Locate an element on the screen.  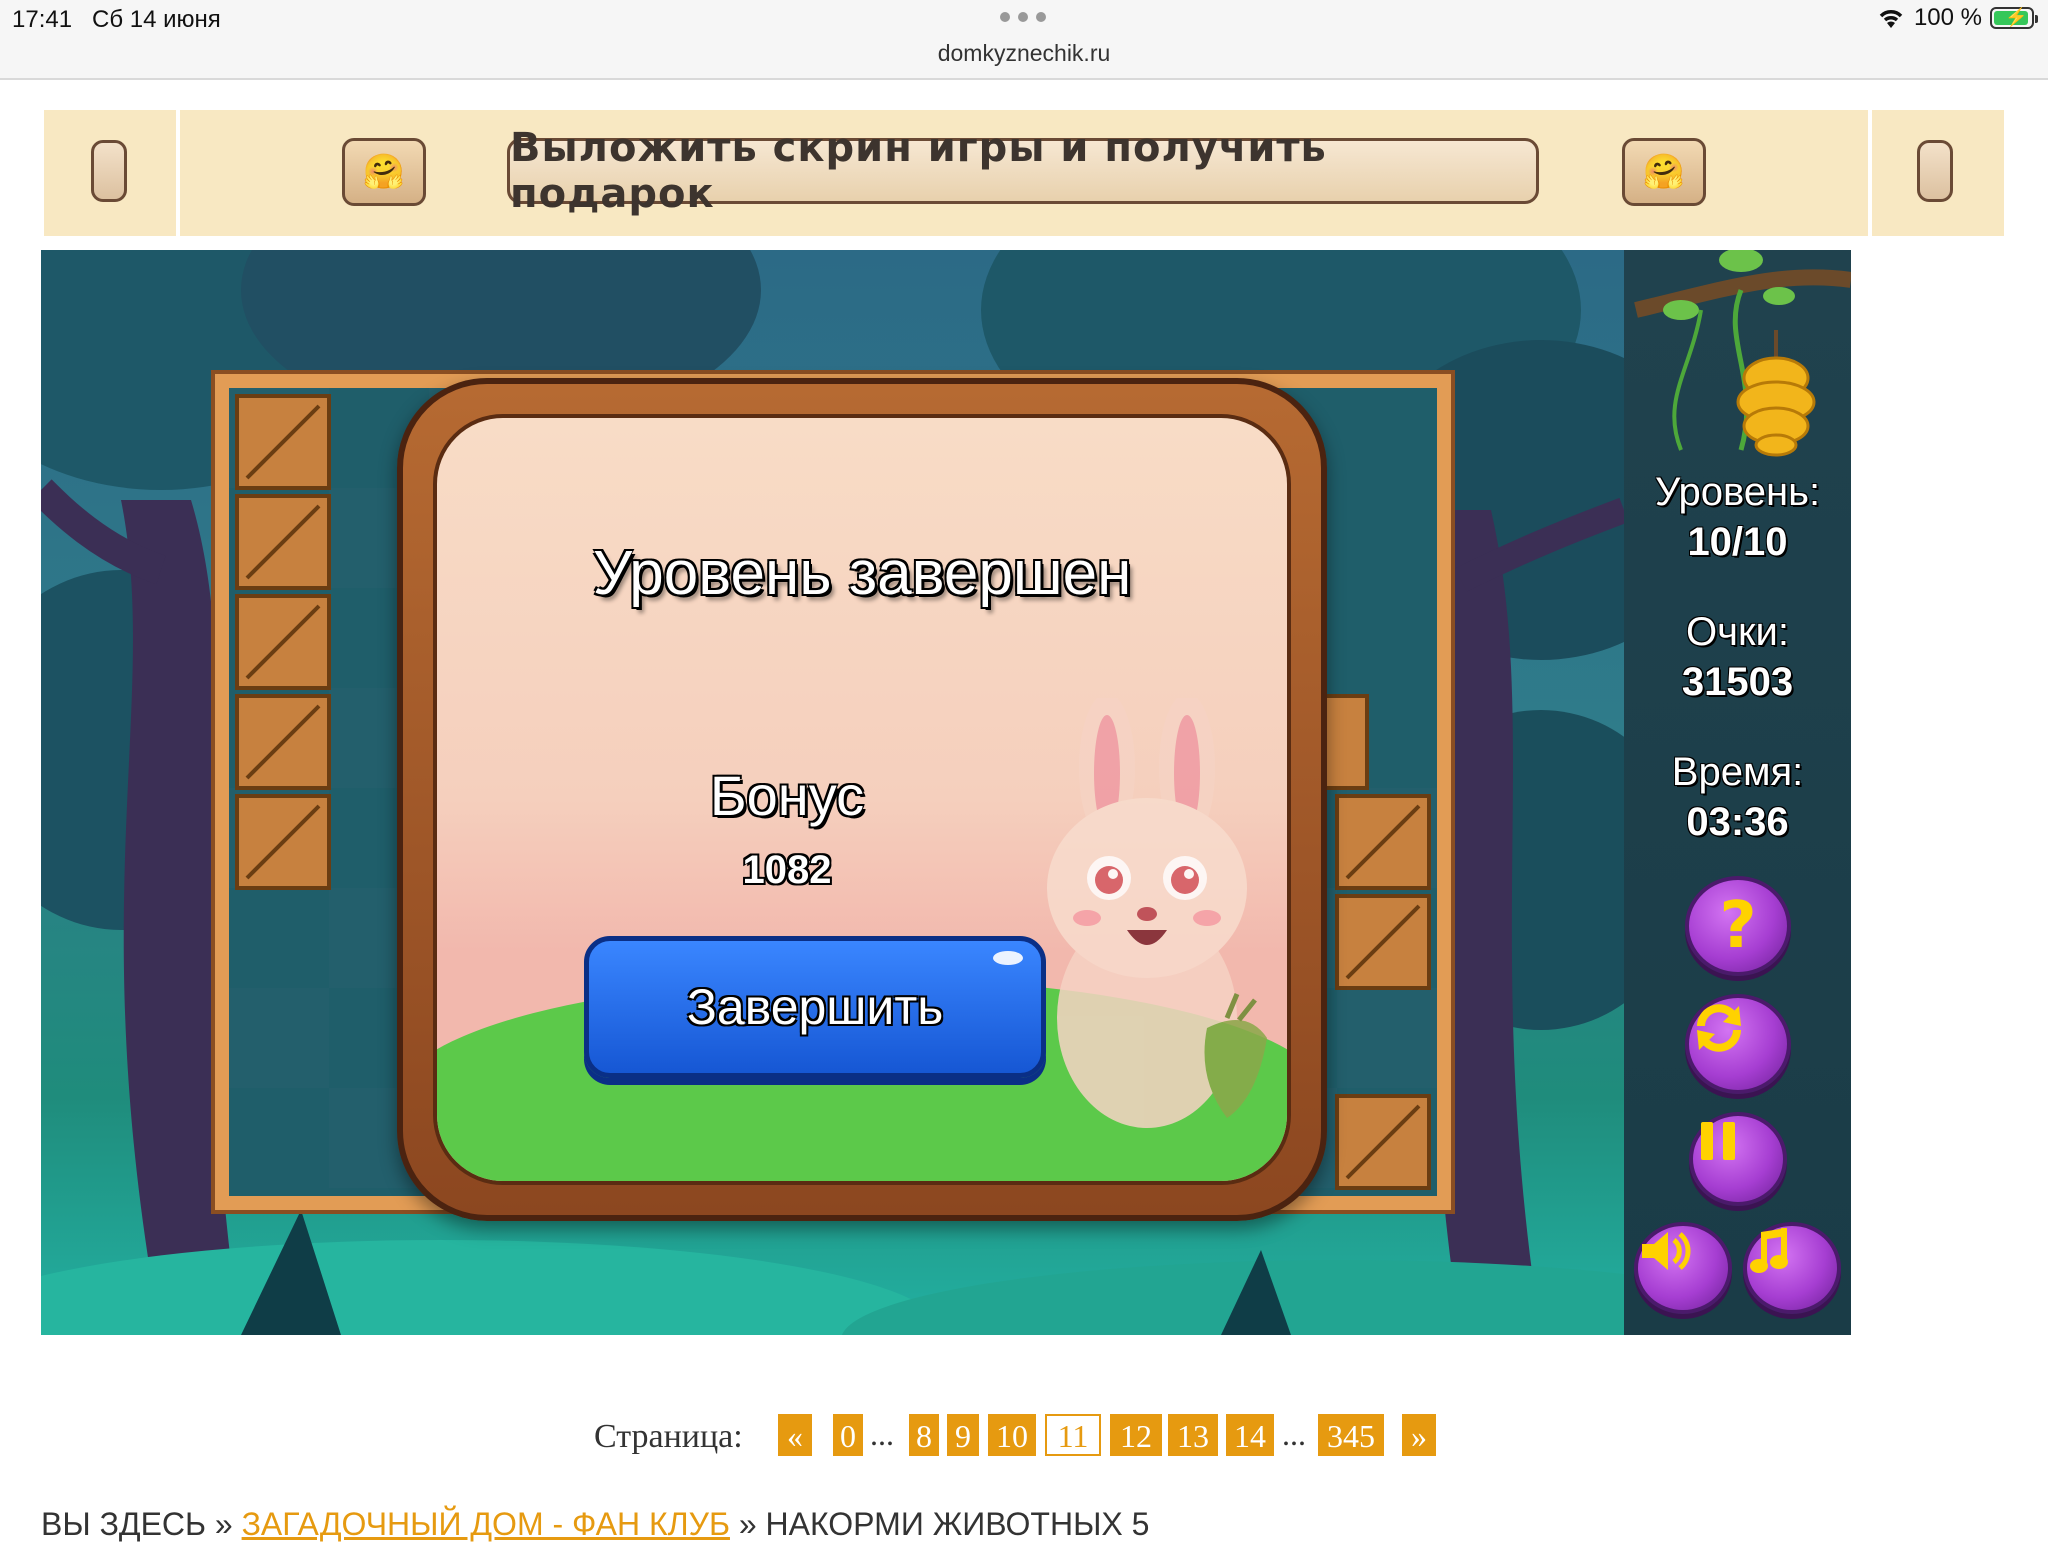
time-value: 03:36 is located at coordinates (1737, 822).